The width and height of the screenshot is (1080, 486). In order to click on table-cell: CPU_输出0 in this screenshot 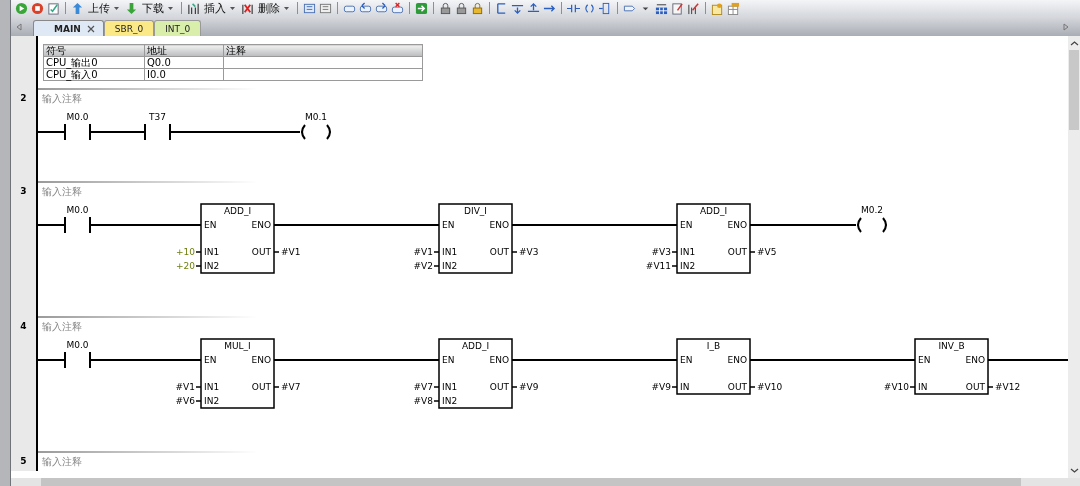, I will do `click(94, 62)`.